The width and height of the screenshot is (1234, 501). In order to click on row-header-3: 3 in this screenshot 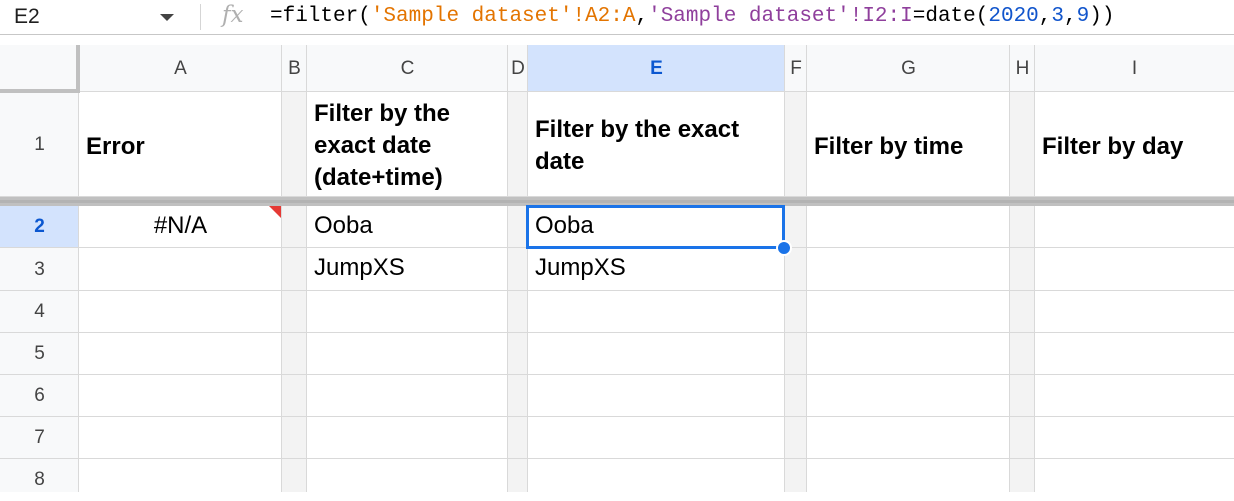, I will do `click(39, 269)`.